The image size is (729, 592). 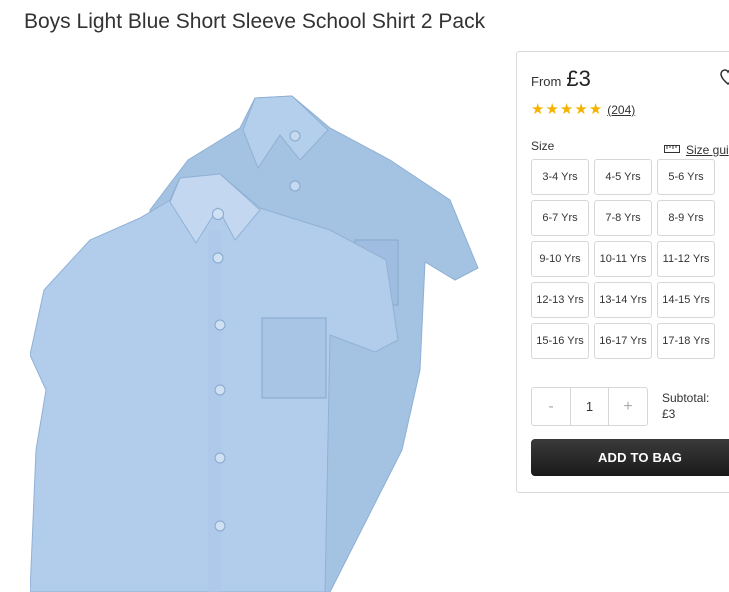 I want to click on size-option: 16-17 Yrs, so click(x=623, y=341).